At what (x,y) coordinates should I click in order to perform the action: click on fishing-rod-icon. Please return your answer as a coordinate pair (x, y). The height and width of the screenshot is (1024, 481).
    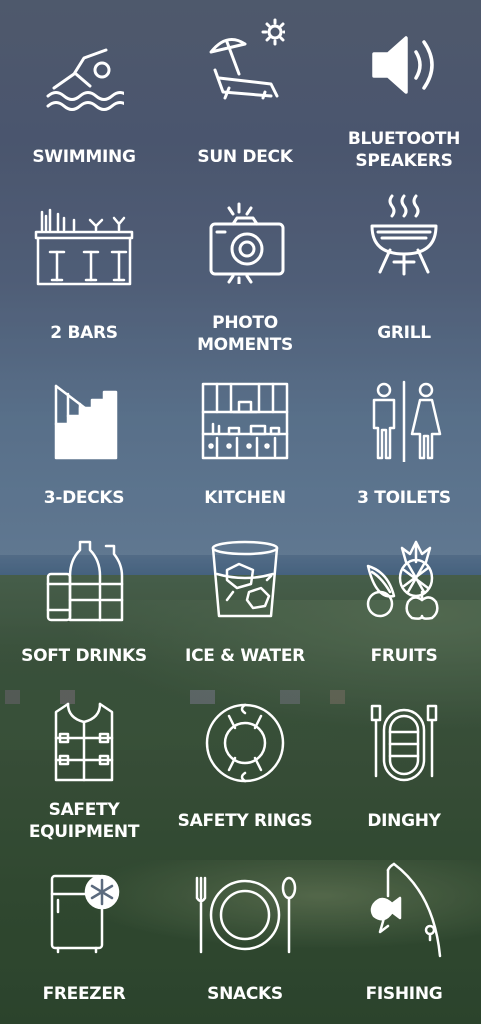
    Looking at the image, I should click on (404, 910).